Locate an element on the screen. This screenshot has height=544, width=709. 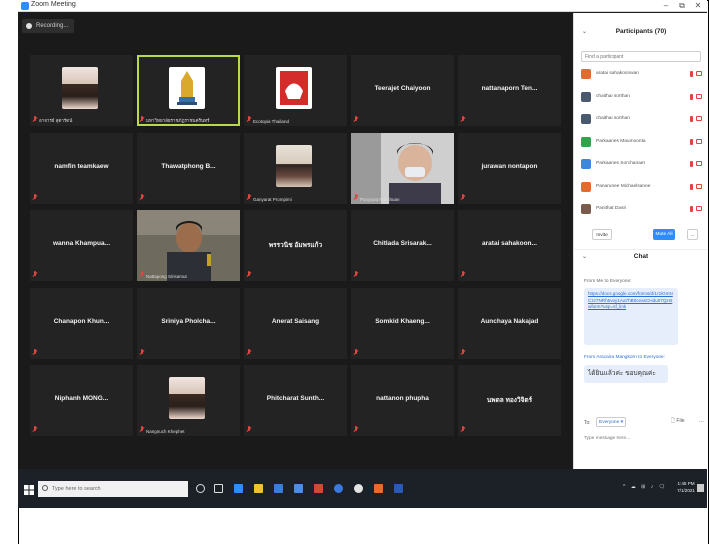
tile-caption: Nangnuch Khephet is located at coordinates (165, 431).